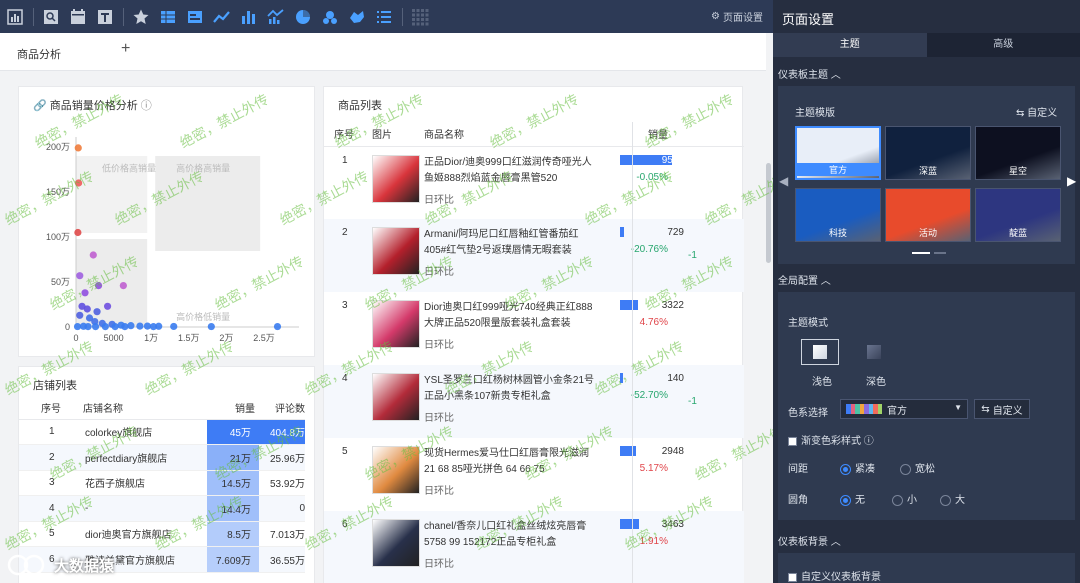 The width and height of the screenshot is (1080, 583). Describe the element at coordinates (874, 352) in the screenshot. I see `dark-mode-option` at that location.